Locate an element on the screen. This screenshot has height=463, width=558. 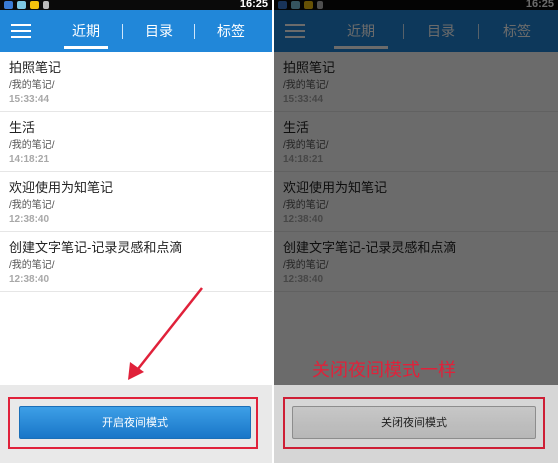
bottom-bar: 关闭夜间模式 is located at coordinates (416, 424).